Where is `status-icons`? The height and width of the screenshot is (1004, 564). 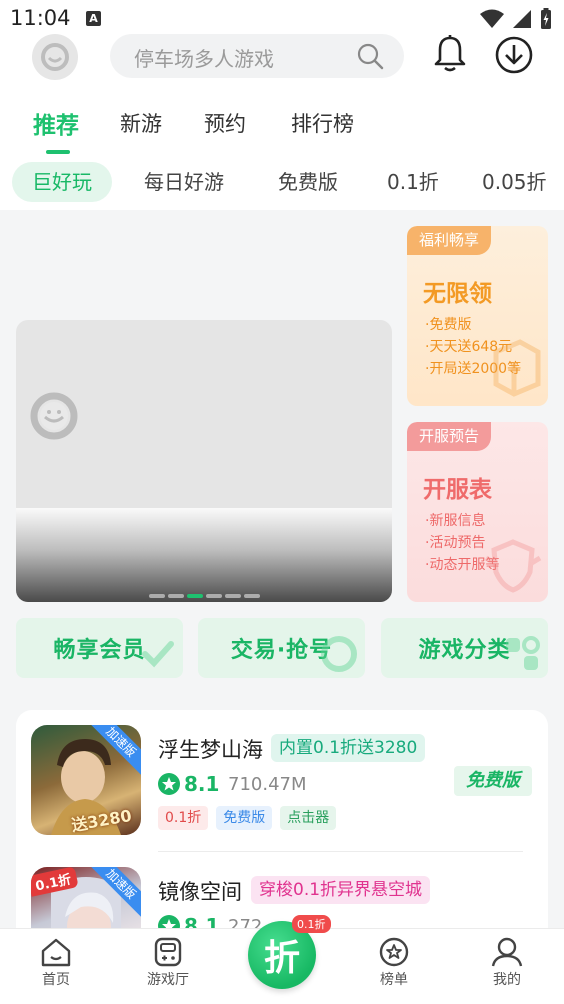
status-icons is located at coordinates (516, 19).